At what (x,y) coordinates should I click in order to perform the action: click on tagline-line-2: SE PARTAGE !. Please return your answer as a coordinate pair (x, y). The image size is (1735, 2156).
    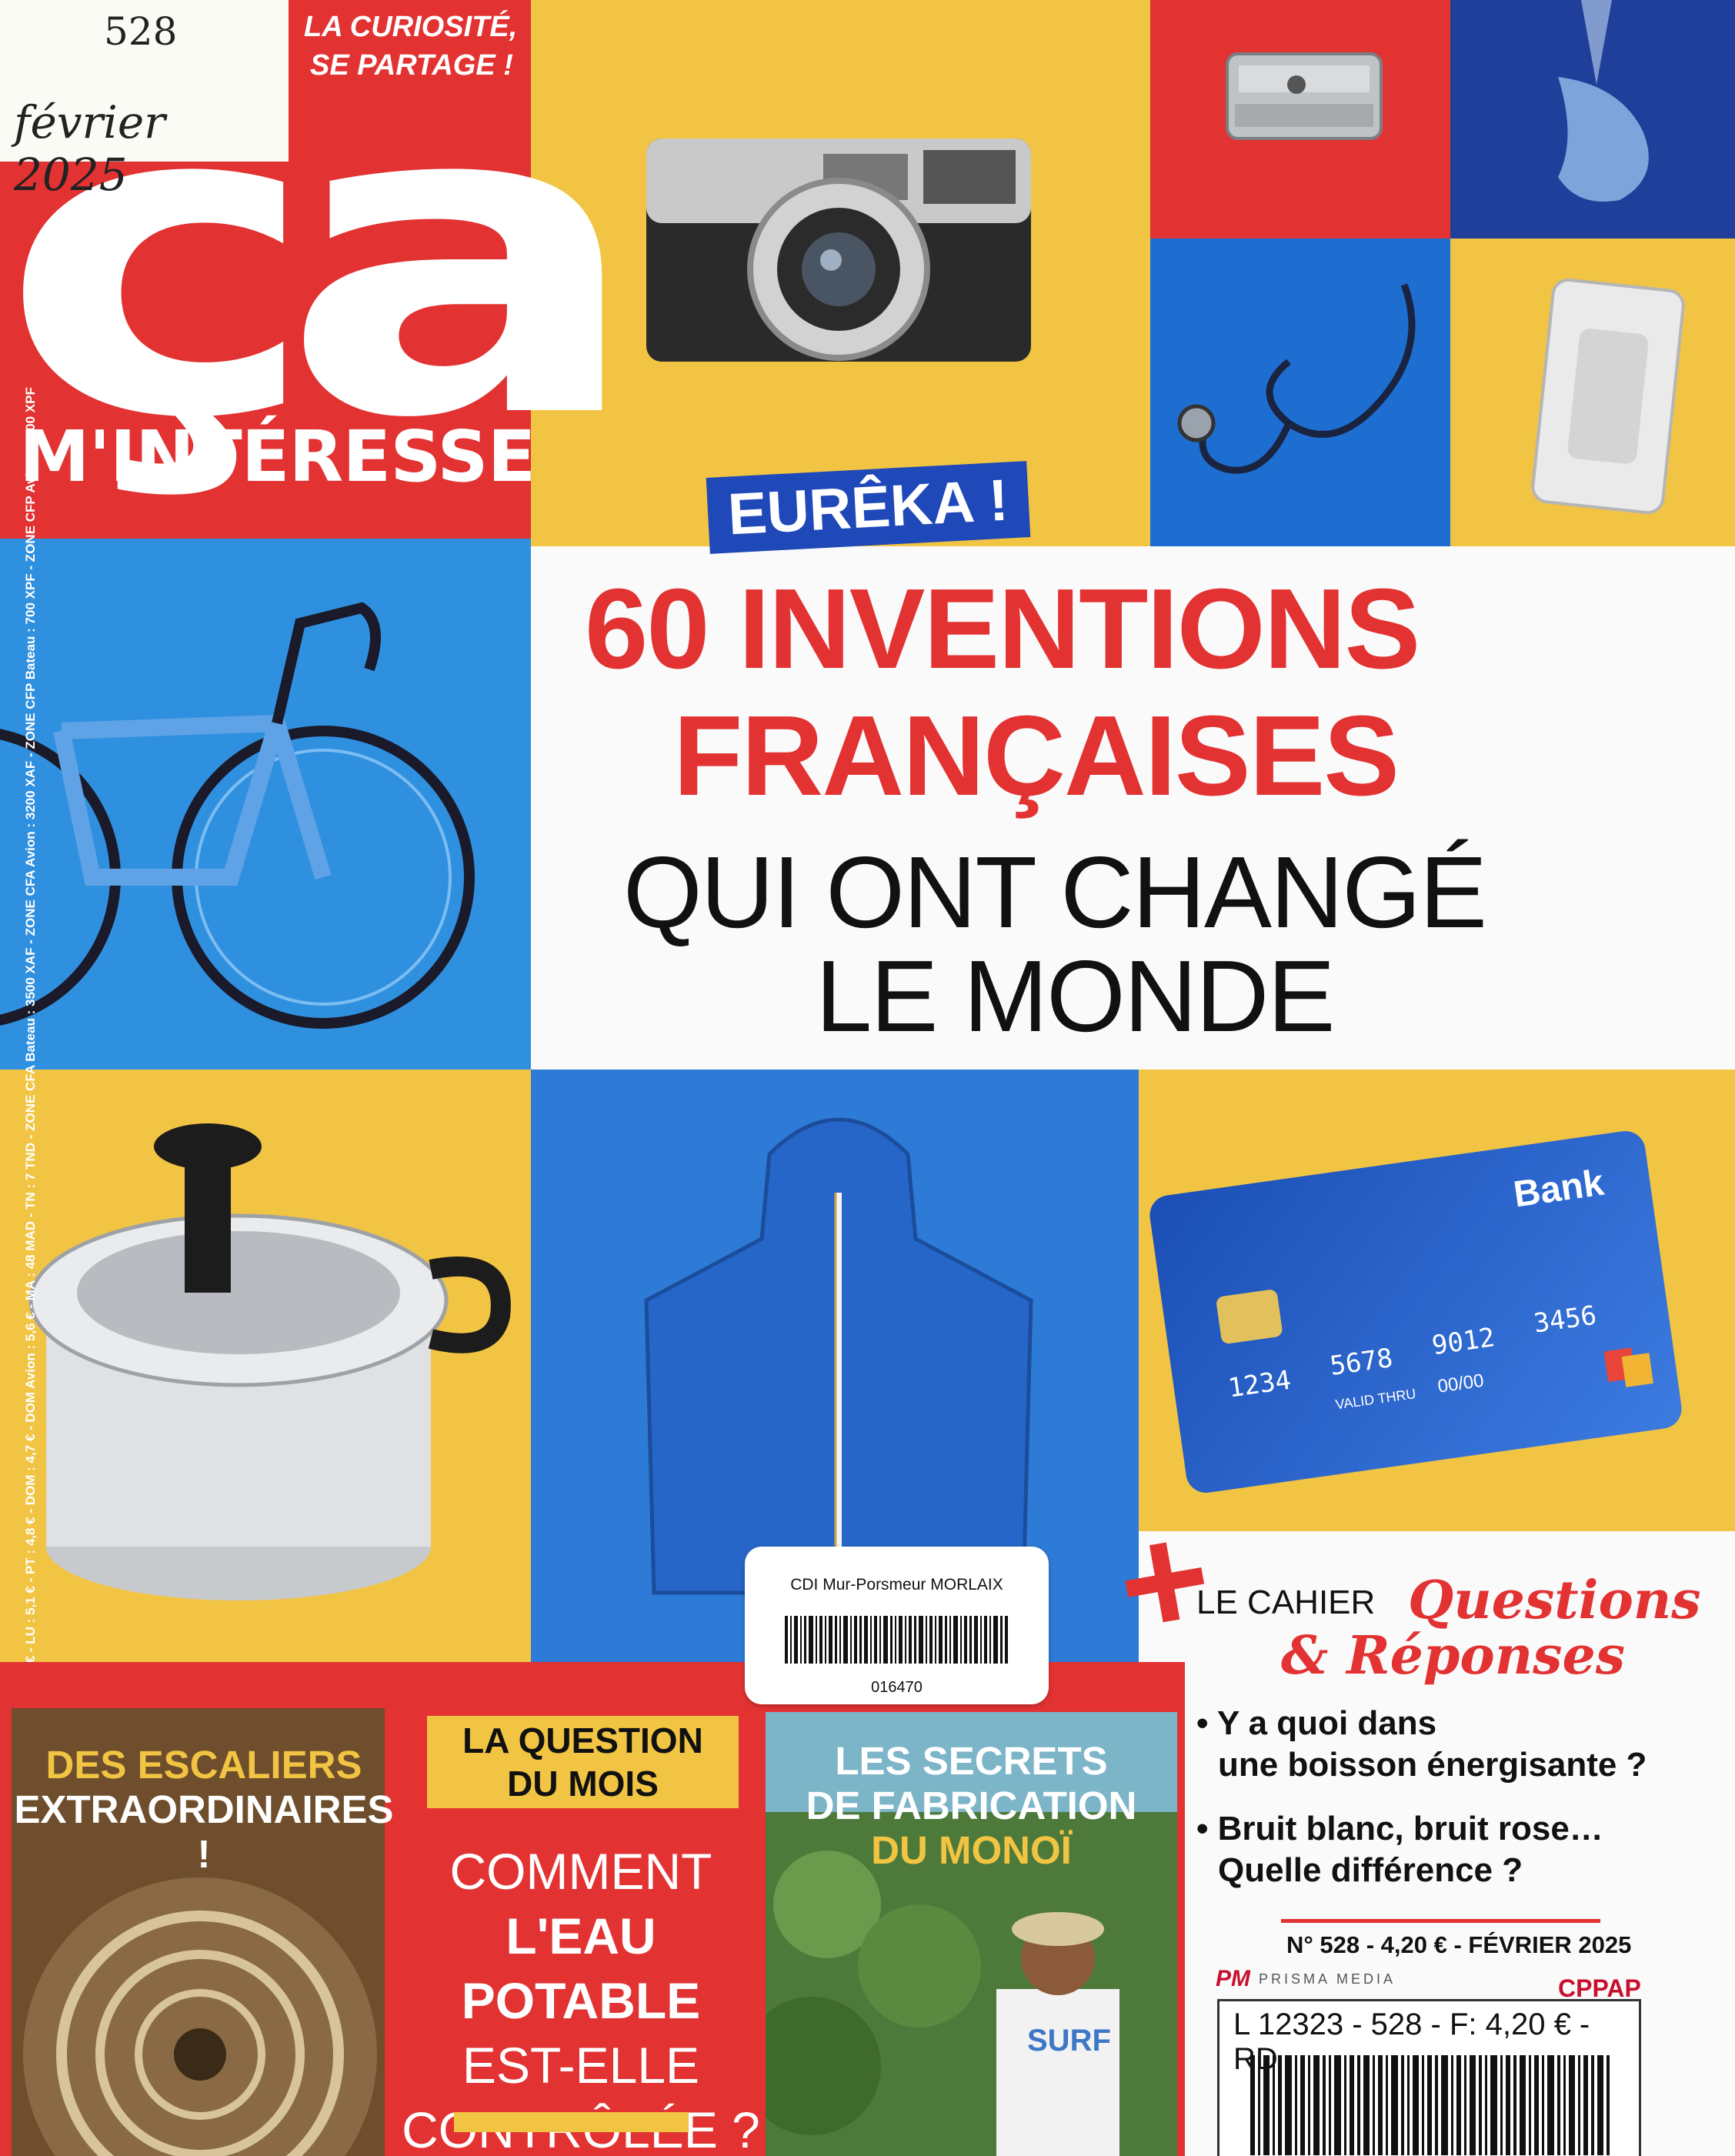
    Looking at the image, I should click on (411, 65).